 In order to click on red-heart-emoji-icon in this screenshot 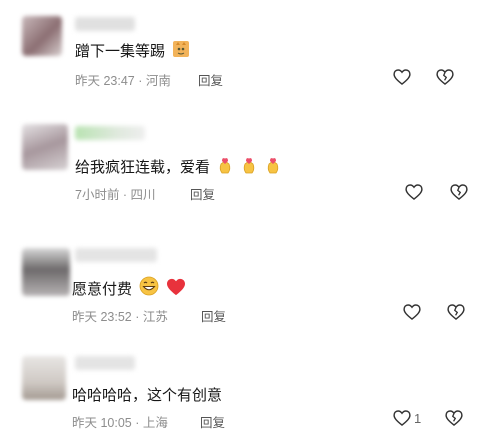, I will do `click(176, 289)`.